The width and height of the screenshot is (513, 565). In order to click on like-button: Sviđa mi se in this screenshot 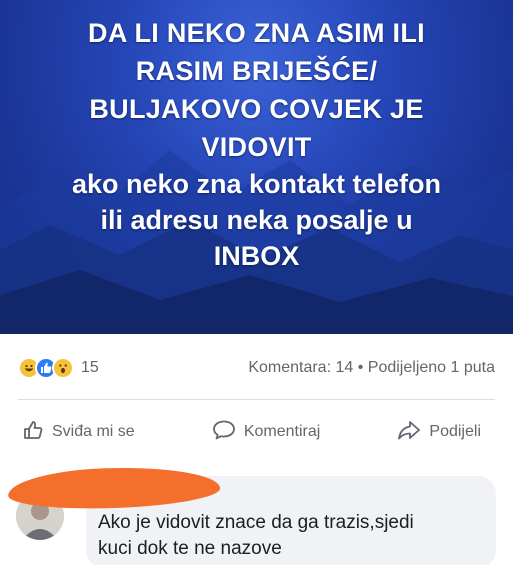, I will do `click(78, 432)`.